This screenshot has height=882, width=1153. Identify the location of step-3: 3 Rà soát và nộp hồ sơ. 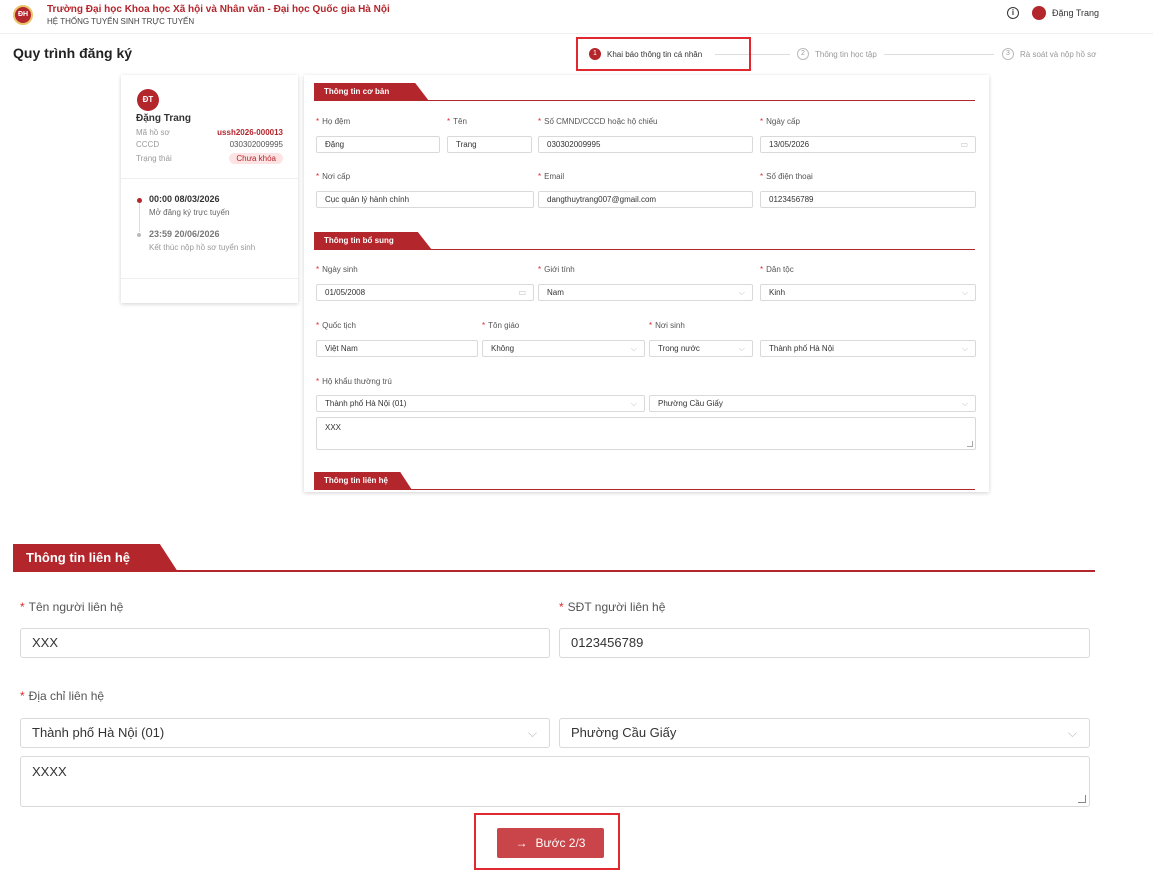
(1049, 54).